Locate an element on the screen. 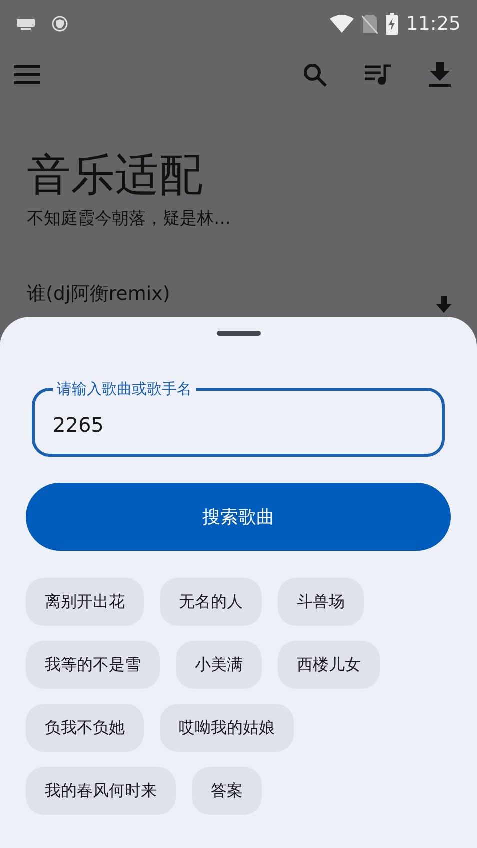 The height and width of the screenshot is (848, 477). suggestion-chip: 负我不负她 is located at coordinates (85, 728).